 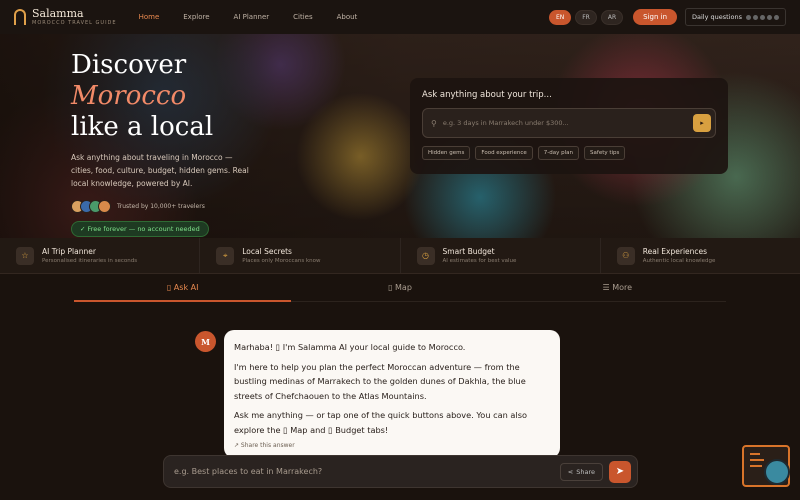 What do you see at coordinates (202, 17) in the screenshot?
I see `nav-explore: Explore` at bounding box center [202, 17].